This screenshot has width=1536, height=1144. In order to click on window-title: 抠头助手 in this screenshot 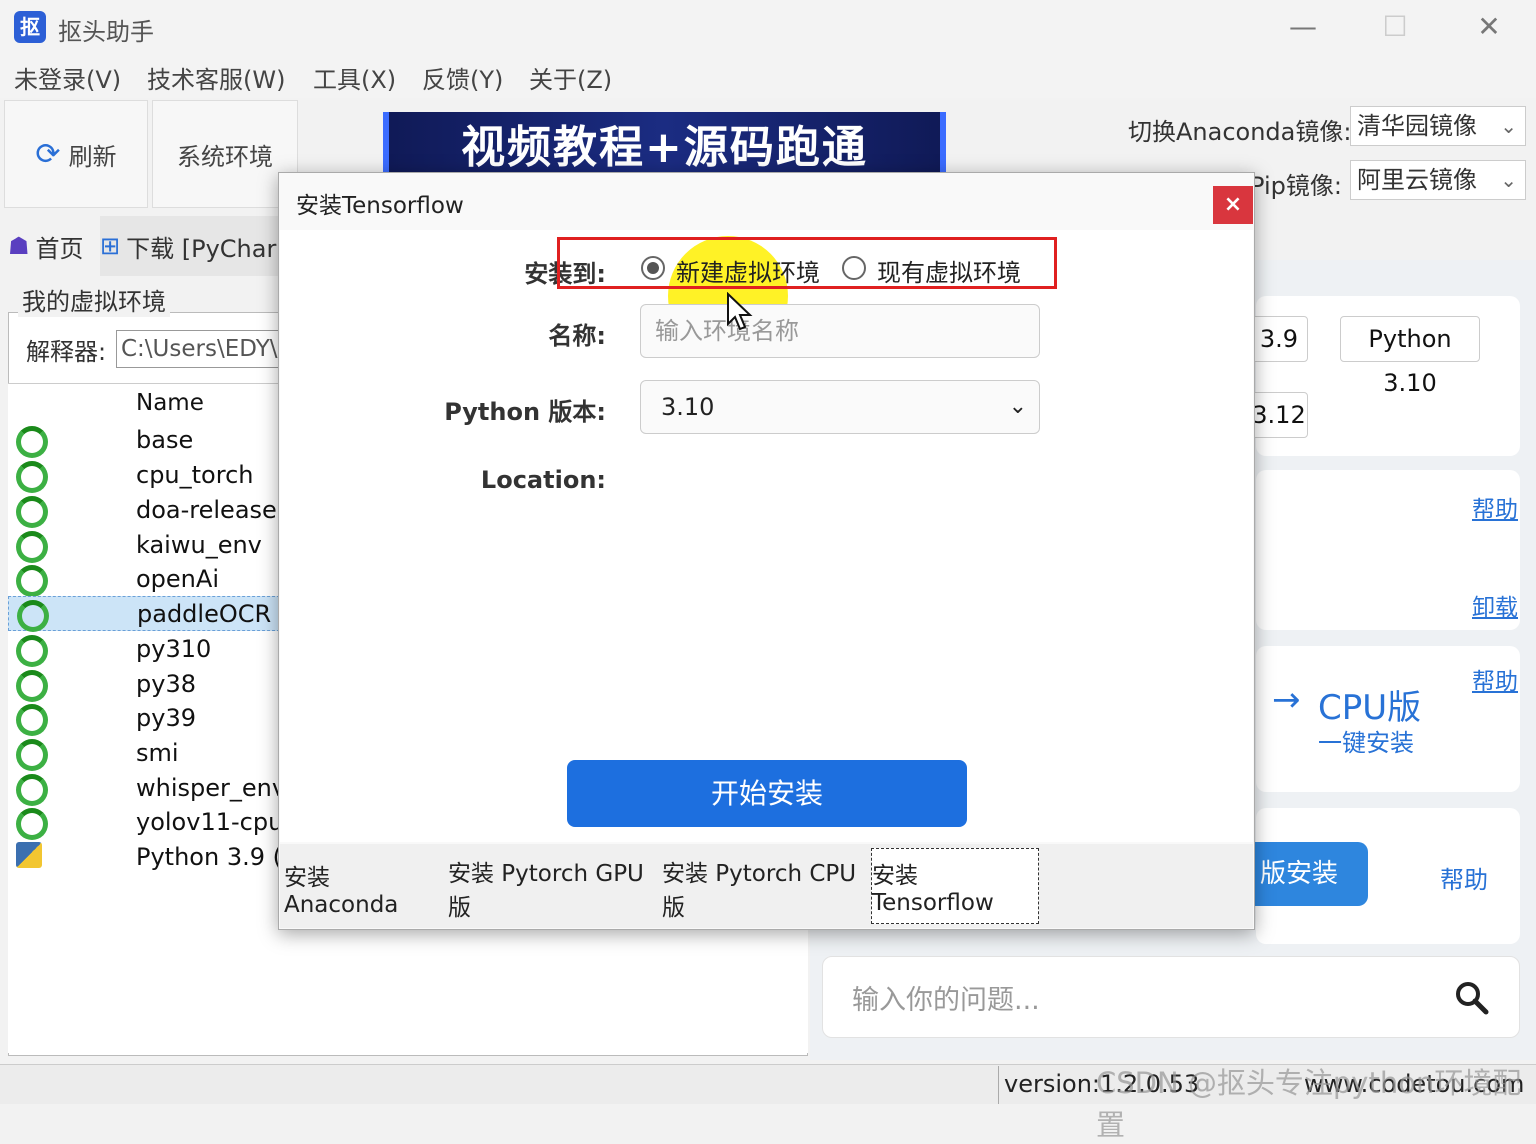, I will do `click(106, 32)`.